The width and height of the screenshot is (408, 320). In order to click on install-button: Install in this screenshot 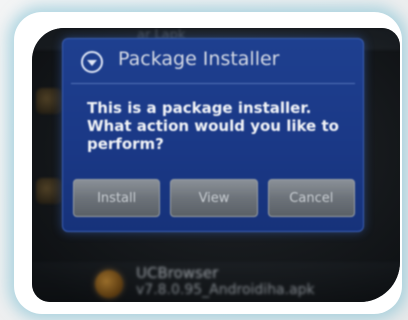, I will do `click(117, 198)`.